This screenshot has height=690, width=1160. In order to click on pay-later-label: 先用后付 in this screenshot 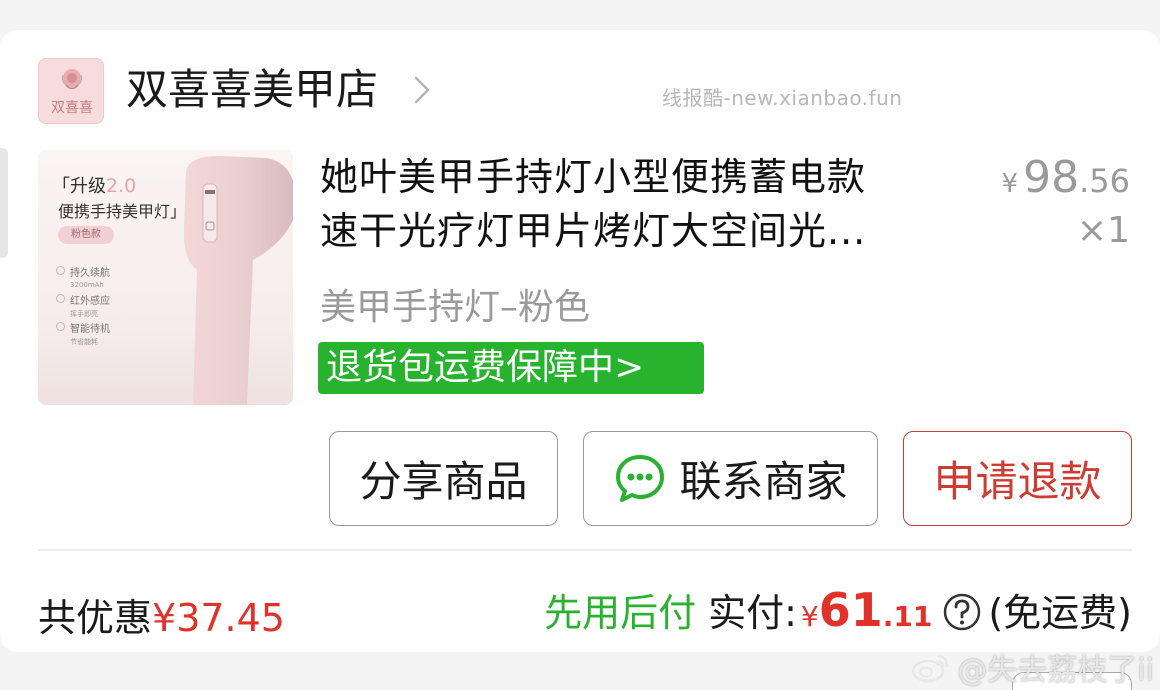, I will do `click(620, 609)`.